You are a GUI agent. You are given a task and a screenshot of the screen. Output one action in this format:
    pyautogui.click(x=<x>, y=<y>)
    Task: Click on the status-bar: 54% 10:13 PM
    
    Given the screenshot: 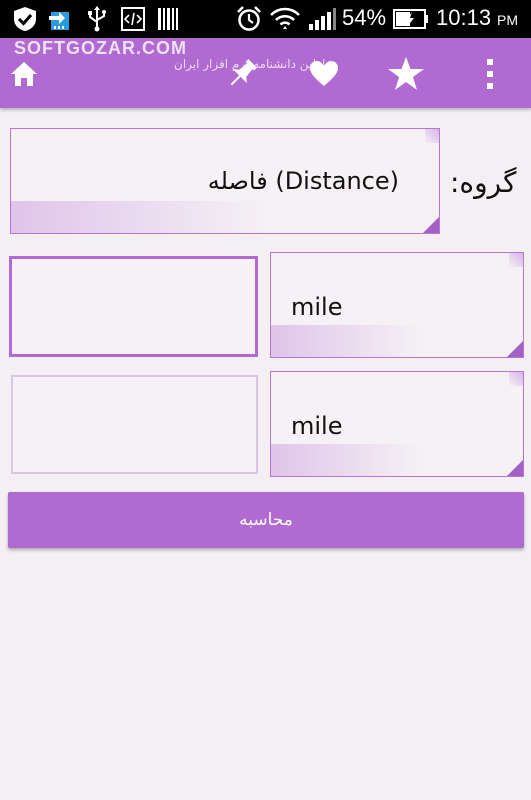 What is the action you would take?
    pyautogui.click(x=265, y=19)
    